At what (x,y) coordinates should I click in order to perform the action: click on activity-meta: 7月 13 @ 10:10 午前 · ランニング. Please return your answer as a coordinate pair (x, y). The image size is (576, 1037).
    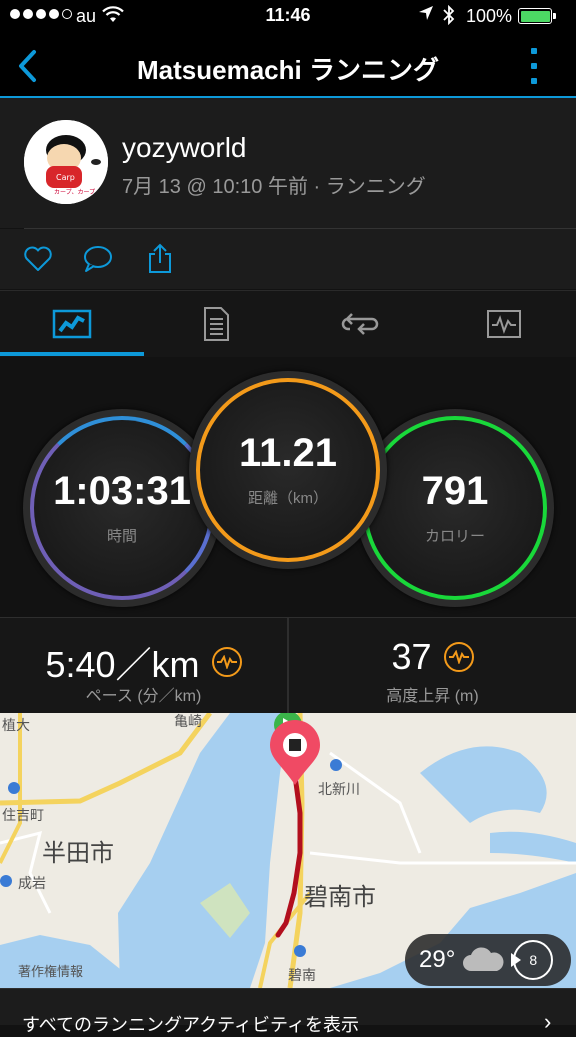
    Looking at the image, I should click on (274, 187).